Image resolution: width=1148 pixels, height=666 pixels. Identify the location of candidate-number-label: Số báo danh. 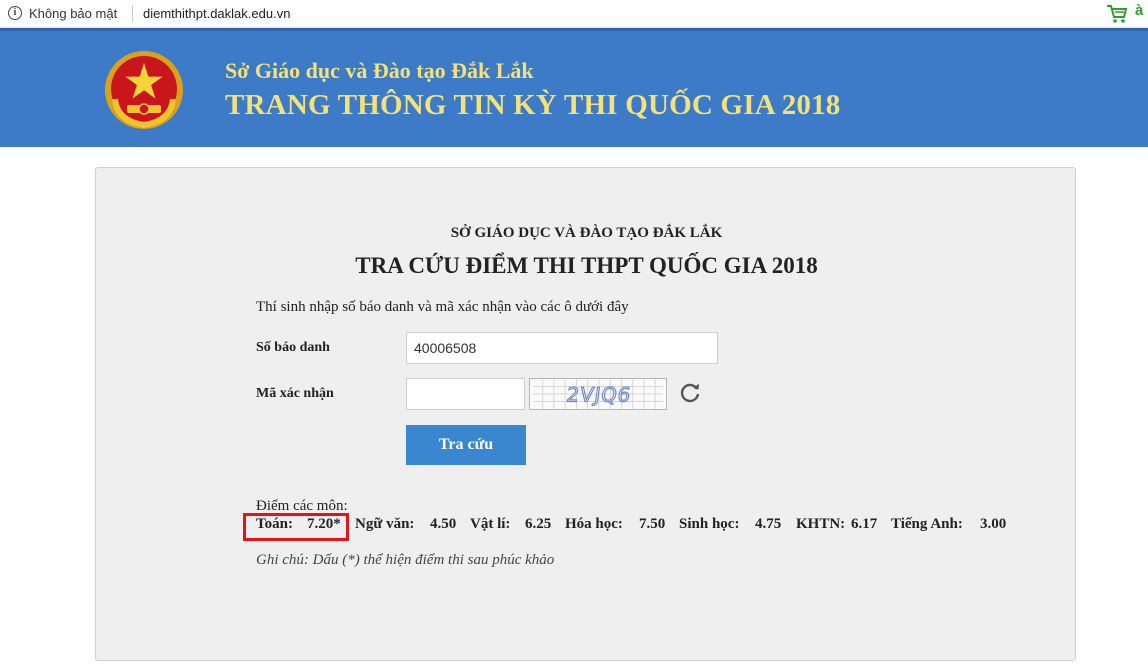
(293, 347).